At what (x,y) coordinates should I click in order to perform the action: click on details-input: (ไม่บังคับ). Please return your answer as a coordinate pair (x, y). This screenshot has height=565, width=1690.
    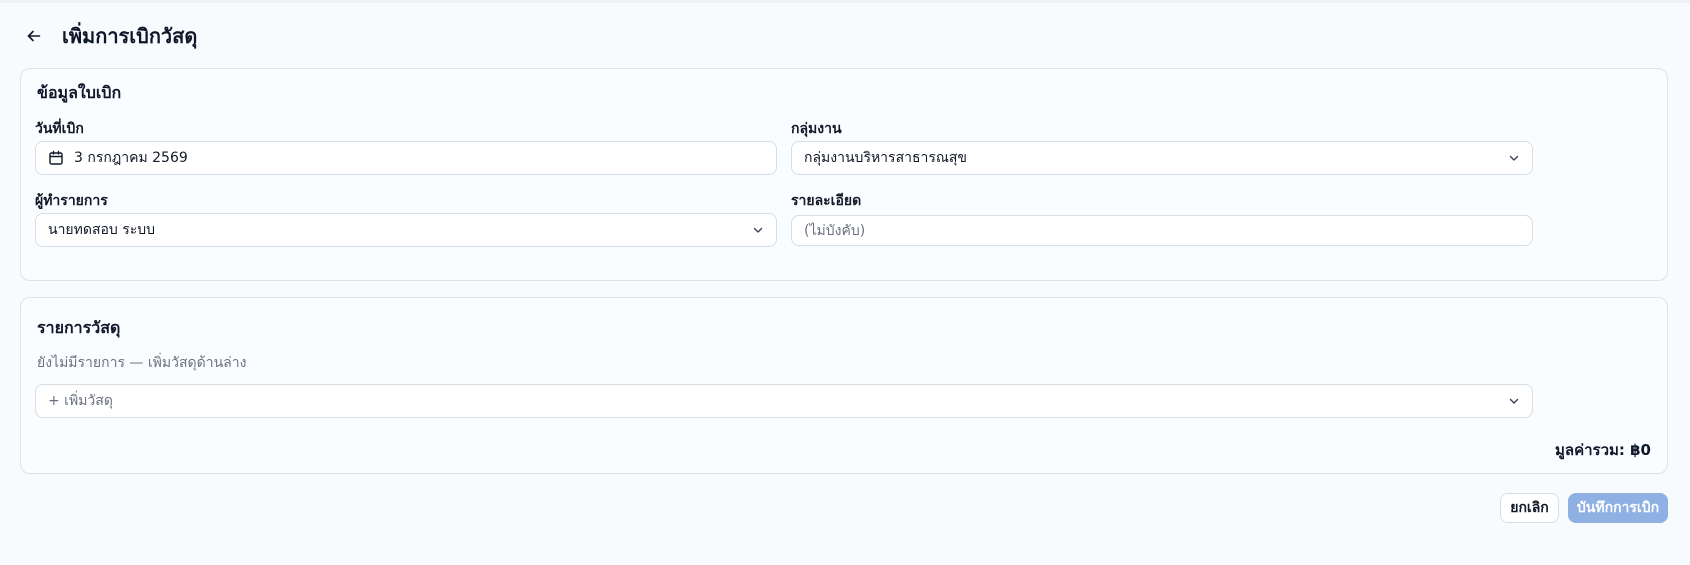
    Looking at the image, I should click on (1162, 230).